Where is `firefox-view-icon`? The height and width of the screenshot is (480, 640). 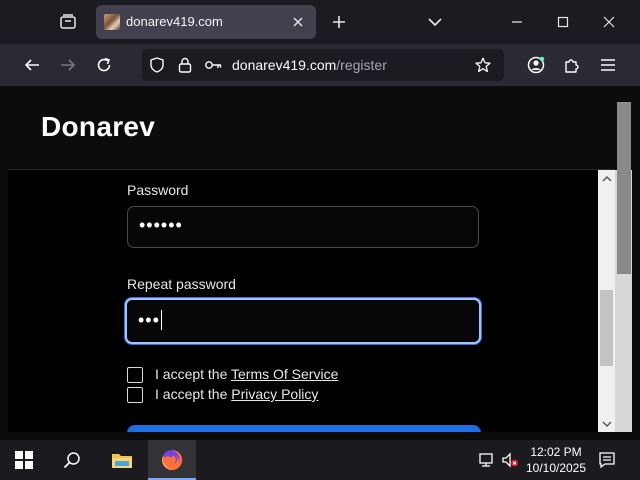 firefox-view-icon is located at coordinates (68, 21).